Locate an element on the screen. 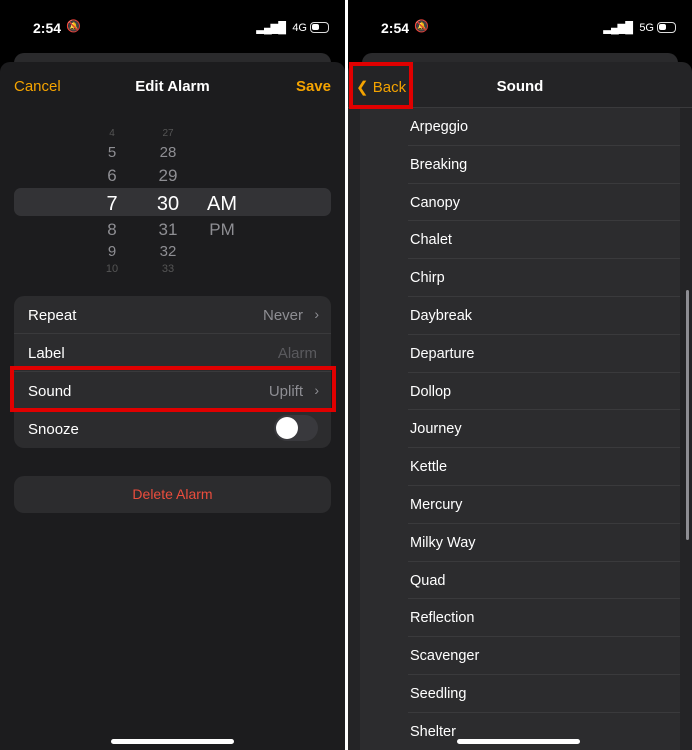  sound-name: Shelter is located at coordinates (433, 731).